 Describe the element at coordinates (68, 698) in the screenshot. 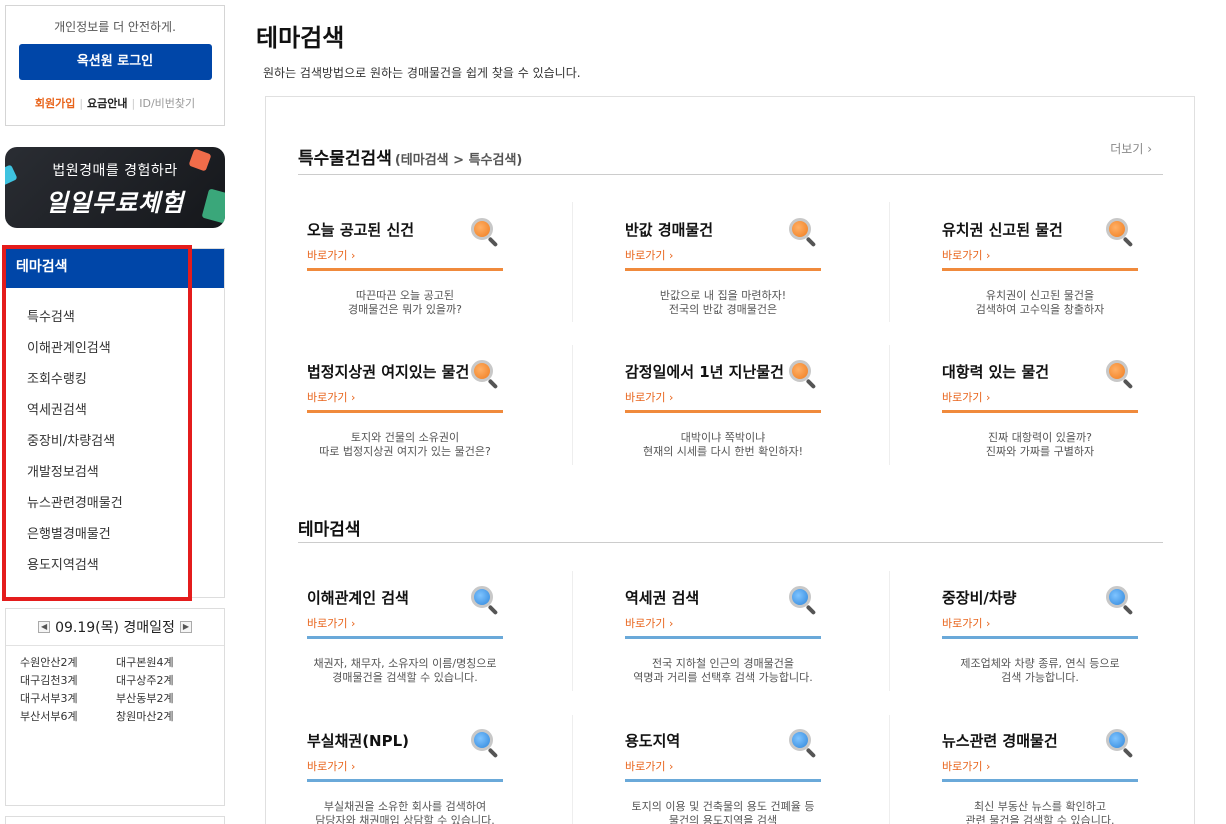

I see `schedule-court-link: 대구서부3계` at that location.